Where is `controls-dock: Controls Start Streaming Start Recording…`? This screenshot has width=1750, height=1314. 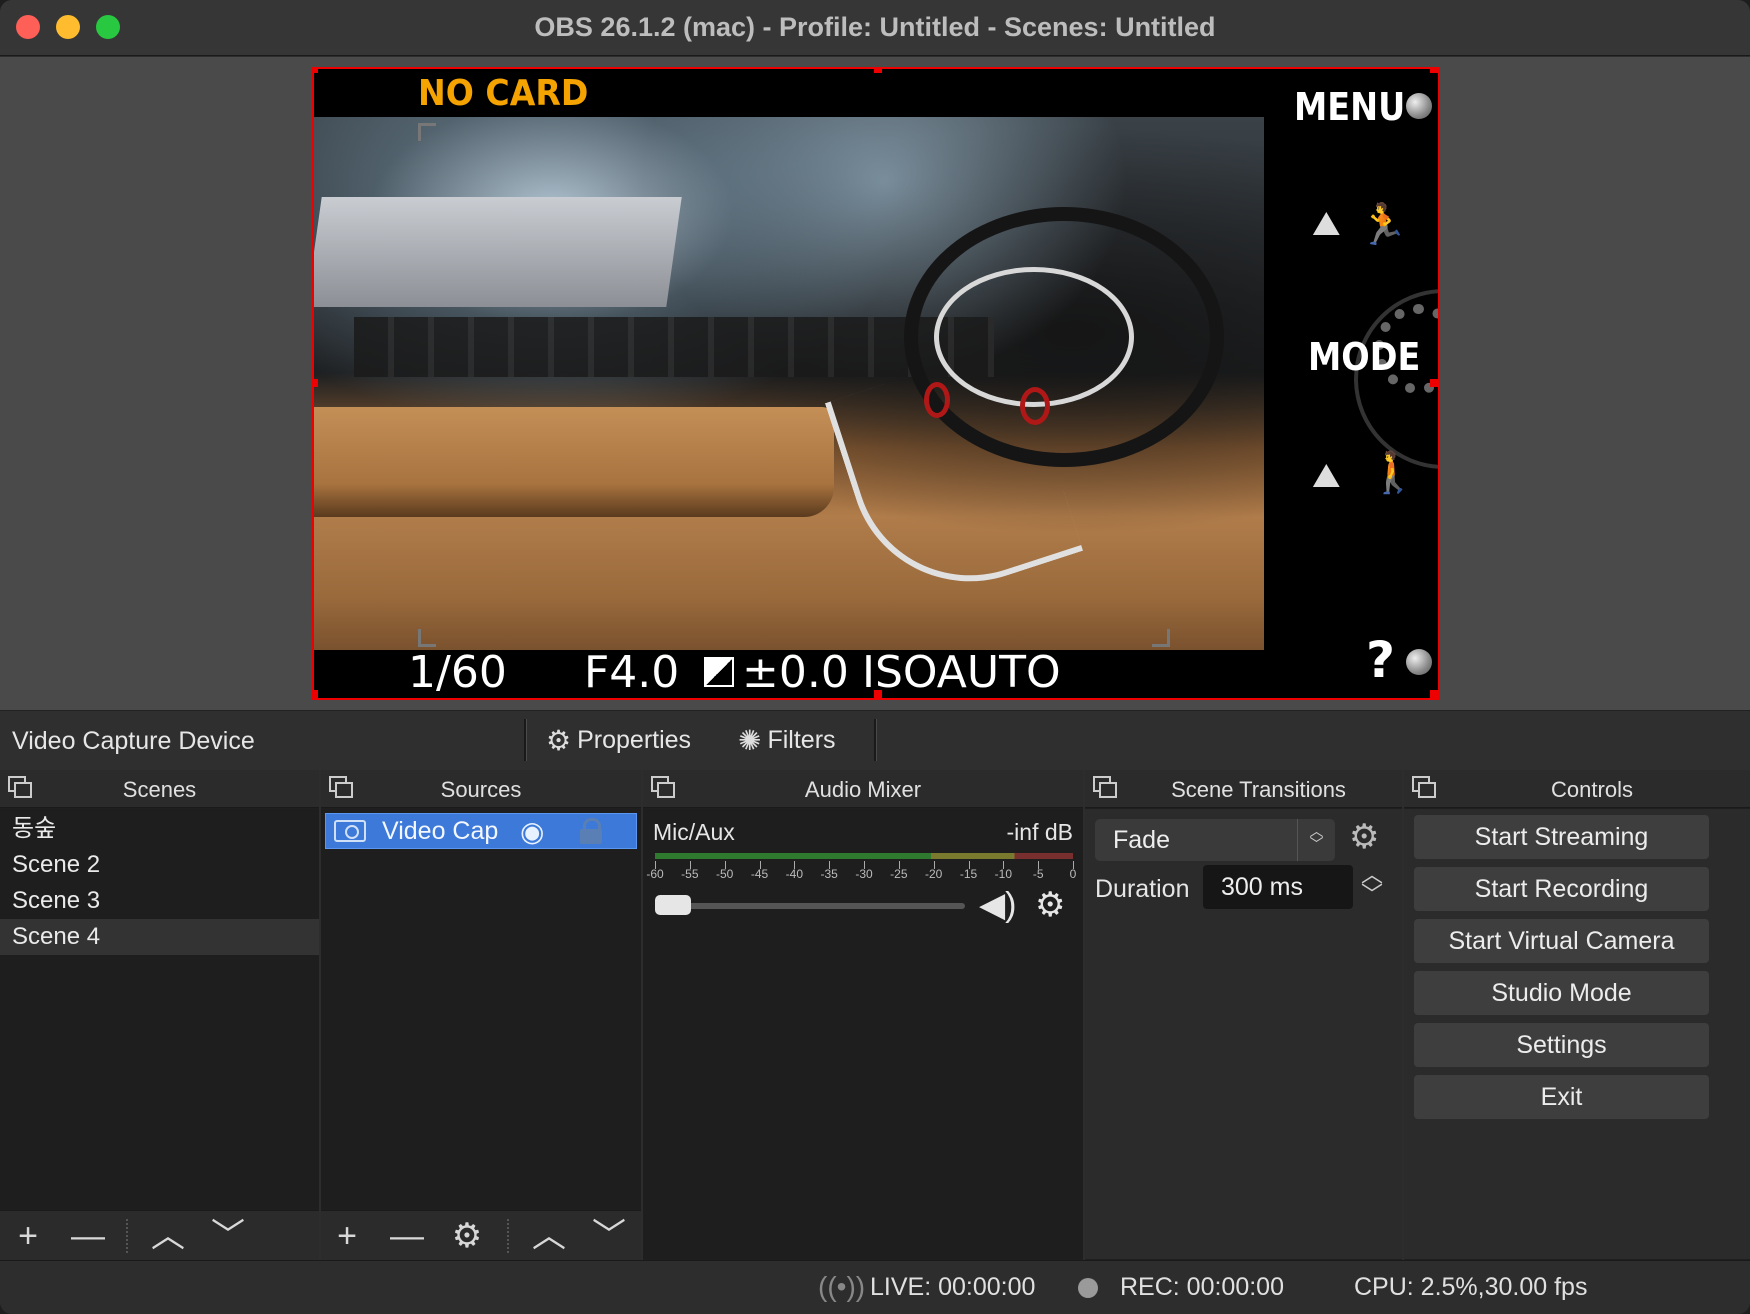
controls-dock: Controls Start Streaming Start Recording… is located at coordinates (1577, 1015).